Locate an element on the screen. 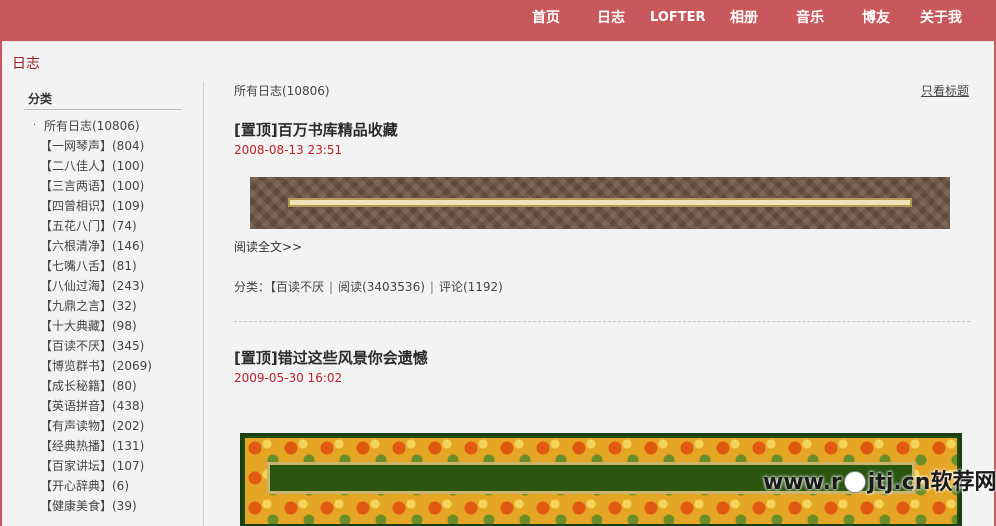  category-label: 【博览群书】(2069) is located at coordinates (96, 366).